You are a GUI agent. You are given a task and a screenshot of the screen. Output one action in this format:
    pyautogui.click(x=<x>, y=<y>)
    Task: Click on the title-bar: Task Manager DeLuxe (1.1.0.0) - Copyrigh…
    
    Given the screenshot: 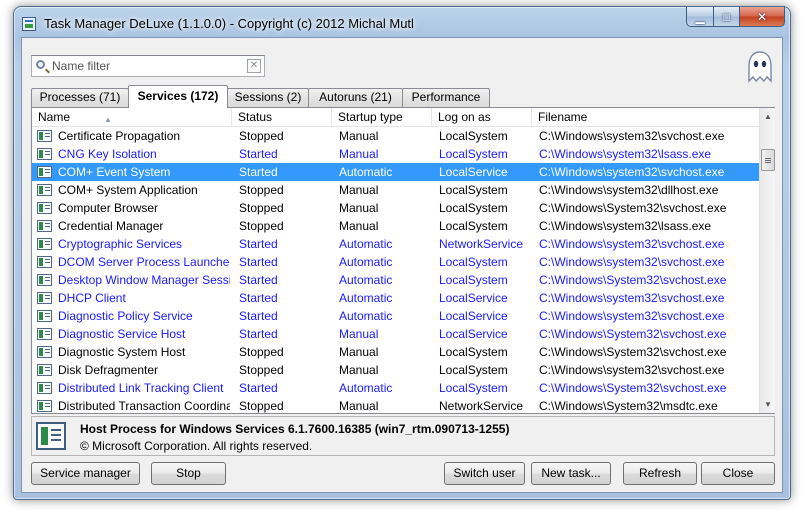 What is the action you would take?
    pyautogui.click(x=402, y=22)
    